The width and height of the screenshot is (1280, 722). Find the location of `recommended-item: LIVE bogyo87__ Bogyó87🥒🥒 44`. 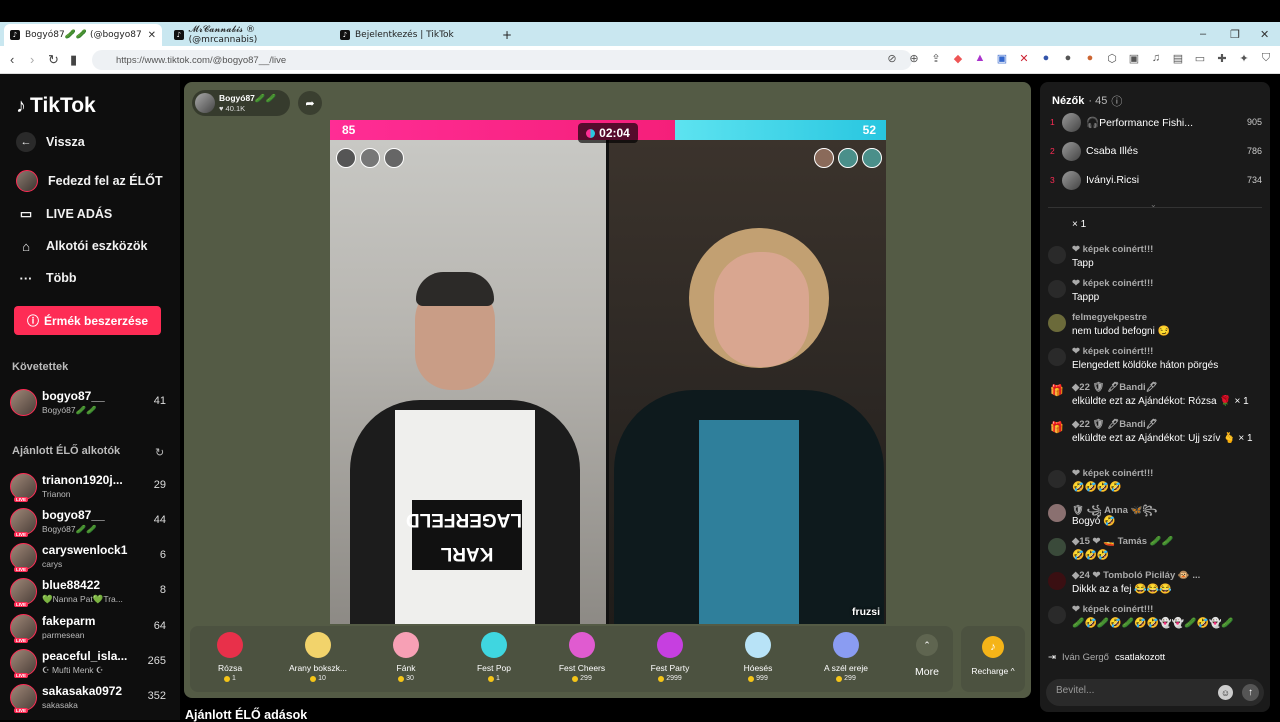

recommended-item: LIVE bogyo87__ Bogyó87🥒🥒 44 is located at coordinates (90, 523).